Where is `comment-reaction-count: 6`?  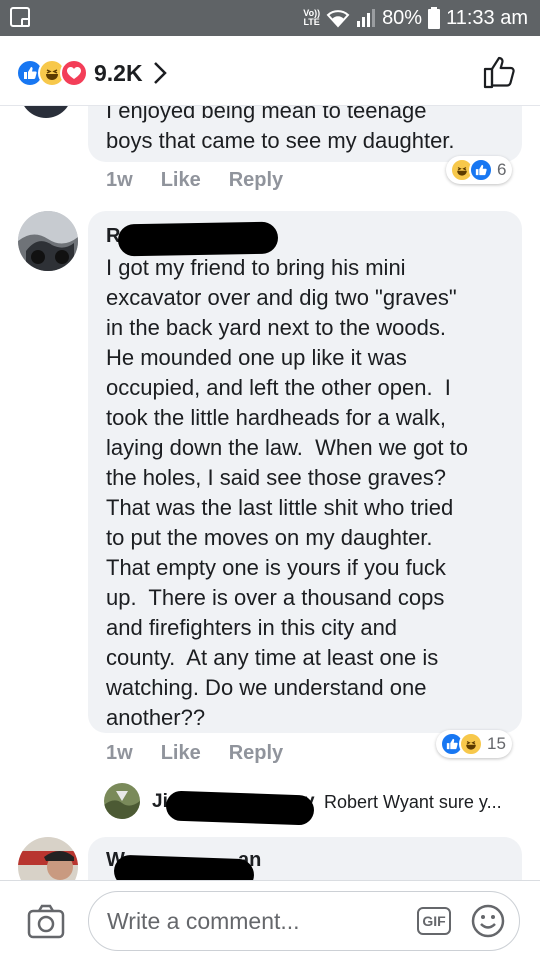
comment-reaction-count: 6 is located at coordinates (502, 169).